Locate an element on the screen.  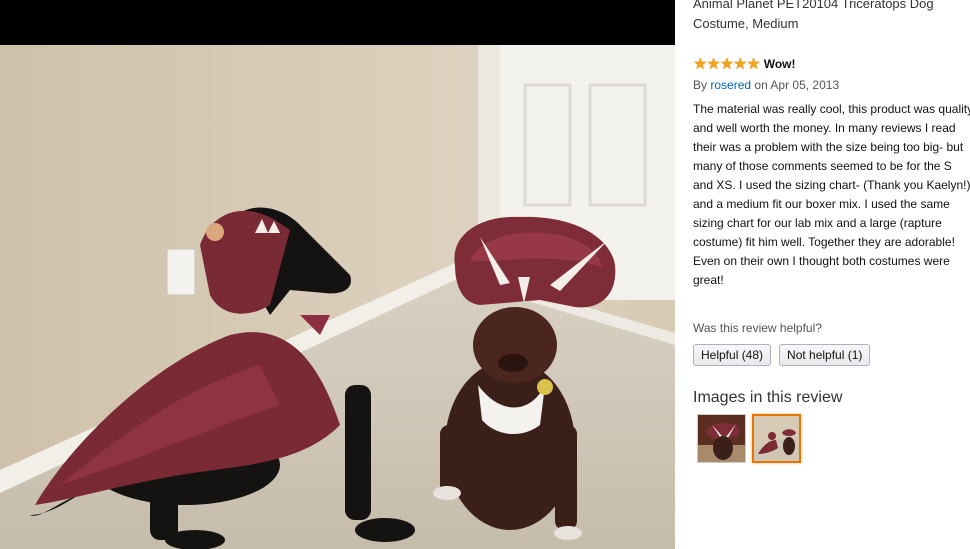
author-link: rosered is located at coordinates (730, 85).